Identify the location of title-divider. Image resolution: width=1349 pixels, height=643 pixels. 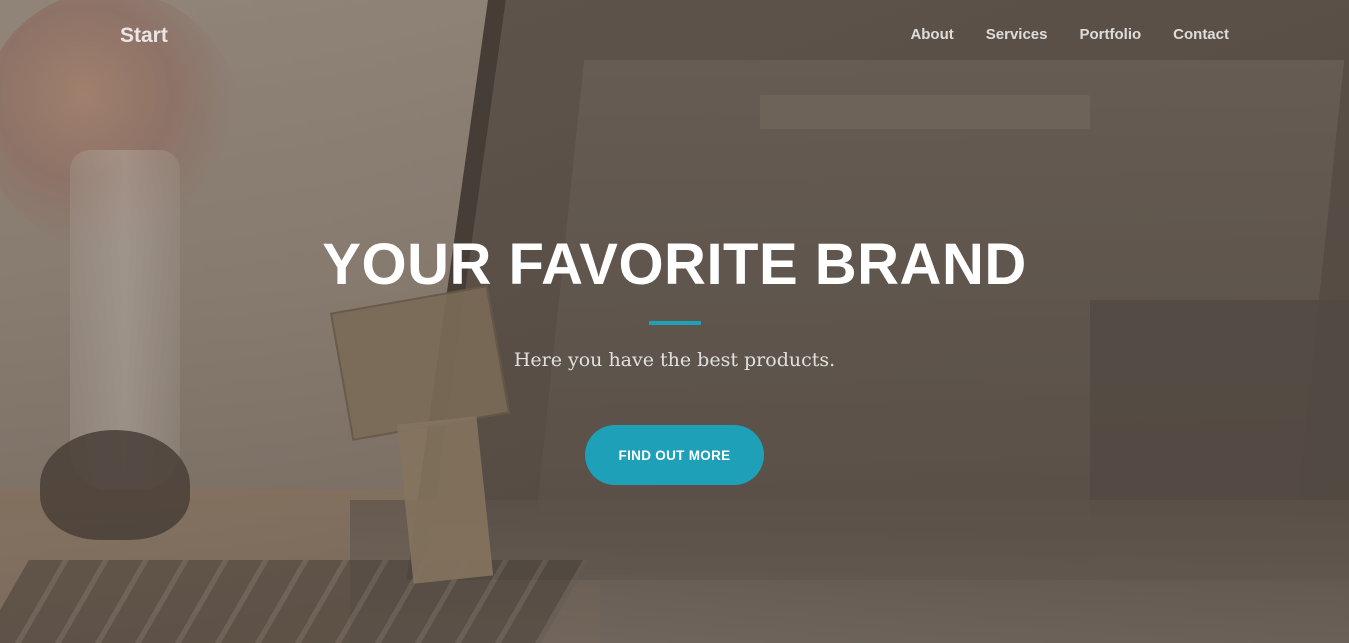
(675, 323).